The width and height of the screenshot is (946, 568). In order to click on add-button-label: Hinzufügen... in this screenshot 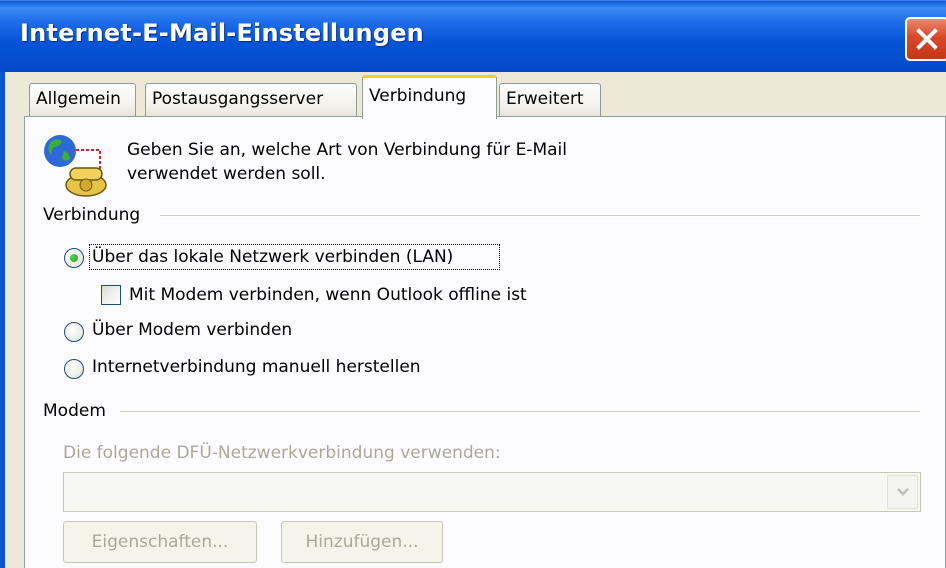, I will do `click(362, 542)`.